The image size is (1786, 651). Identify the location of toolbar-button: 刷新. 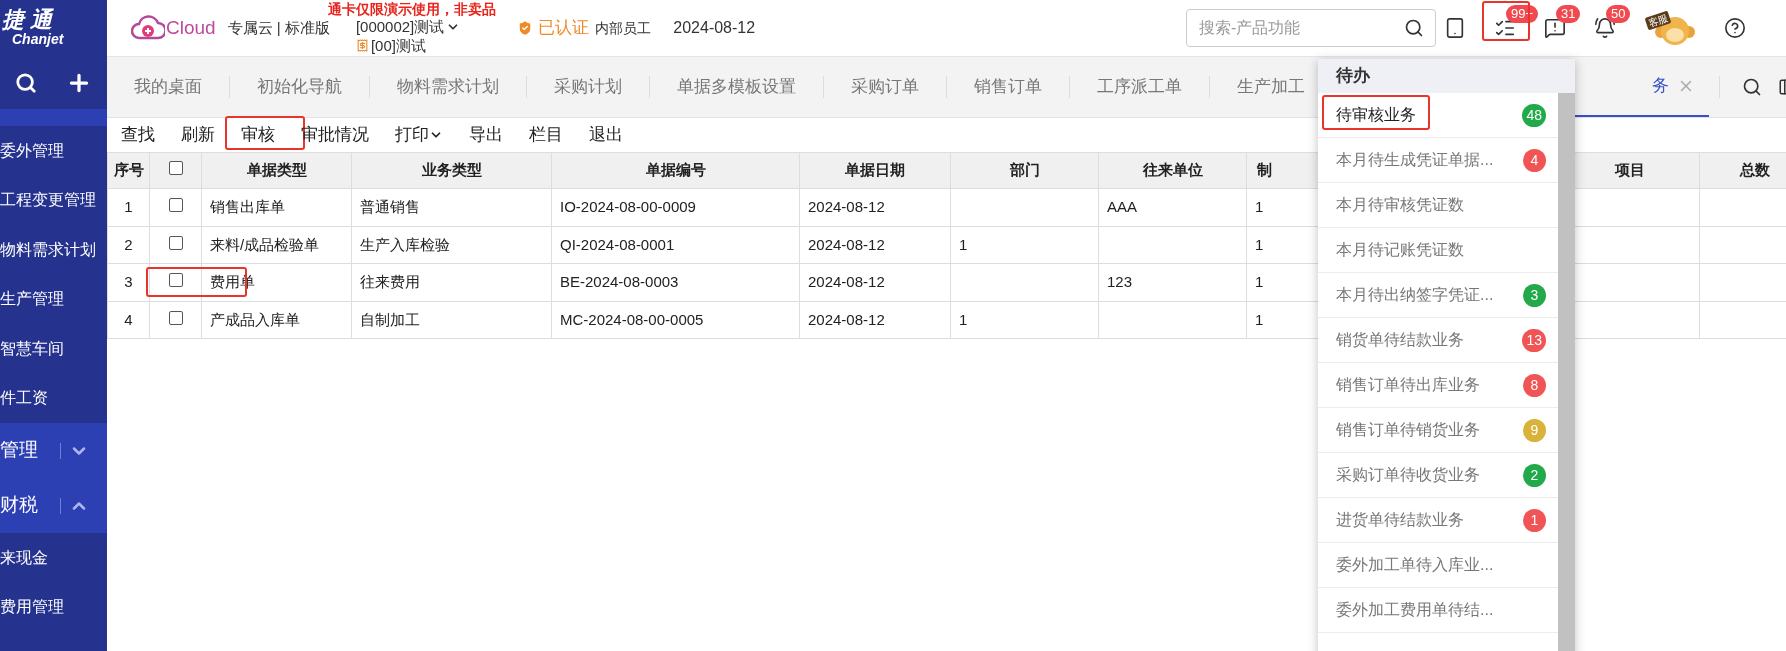
(198, 135).